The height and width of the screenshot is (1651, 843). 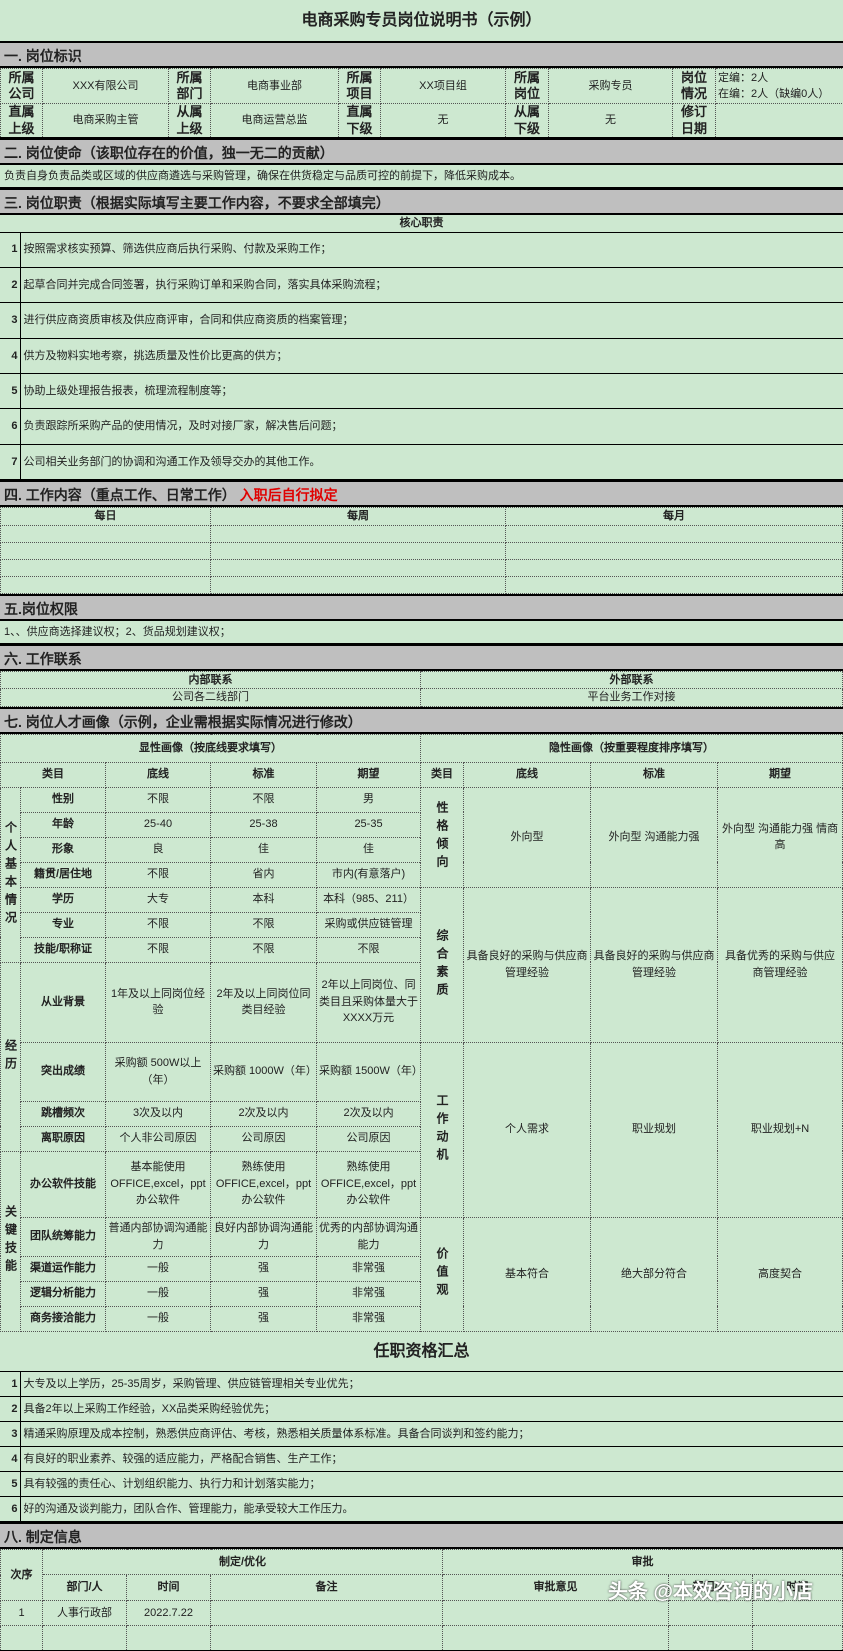 What do you see at coordinates (63, 824) in the screenshot?
I see `portrait-item: 年龄` at bounding box center [63, 824].